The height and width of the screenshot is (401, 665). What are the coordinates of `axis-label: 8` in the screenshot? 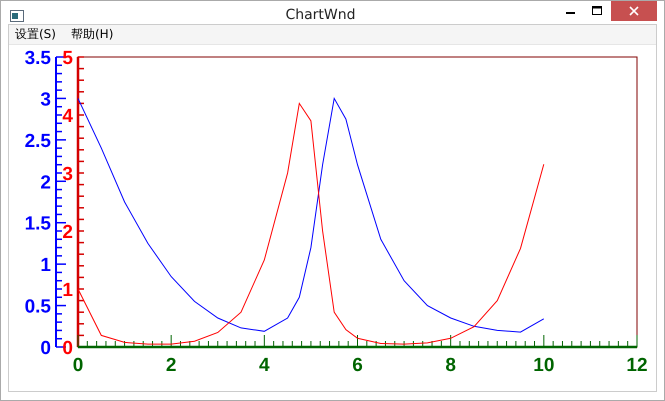 It's located at (450, 365).